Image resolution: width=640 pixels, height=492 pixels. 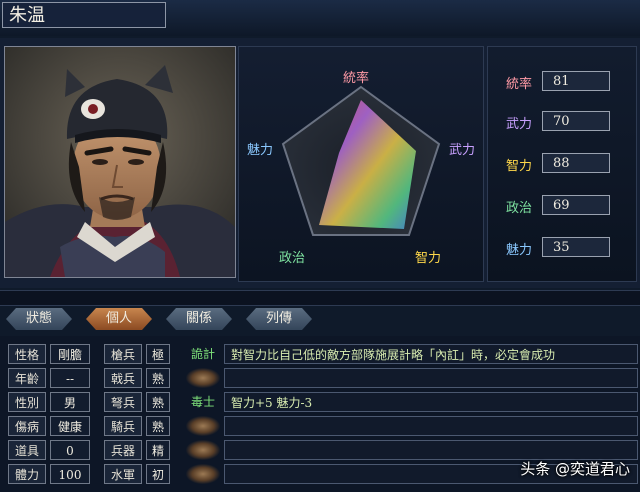 I want to click on troop-label-navy: 水軍, so click(x=123, y=474).